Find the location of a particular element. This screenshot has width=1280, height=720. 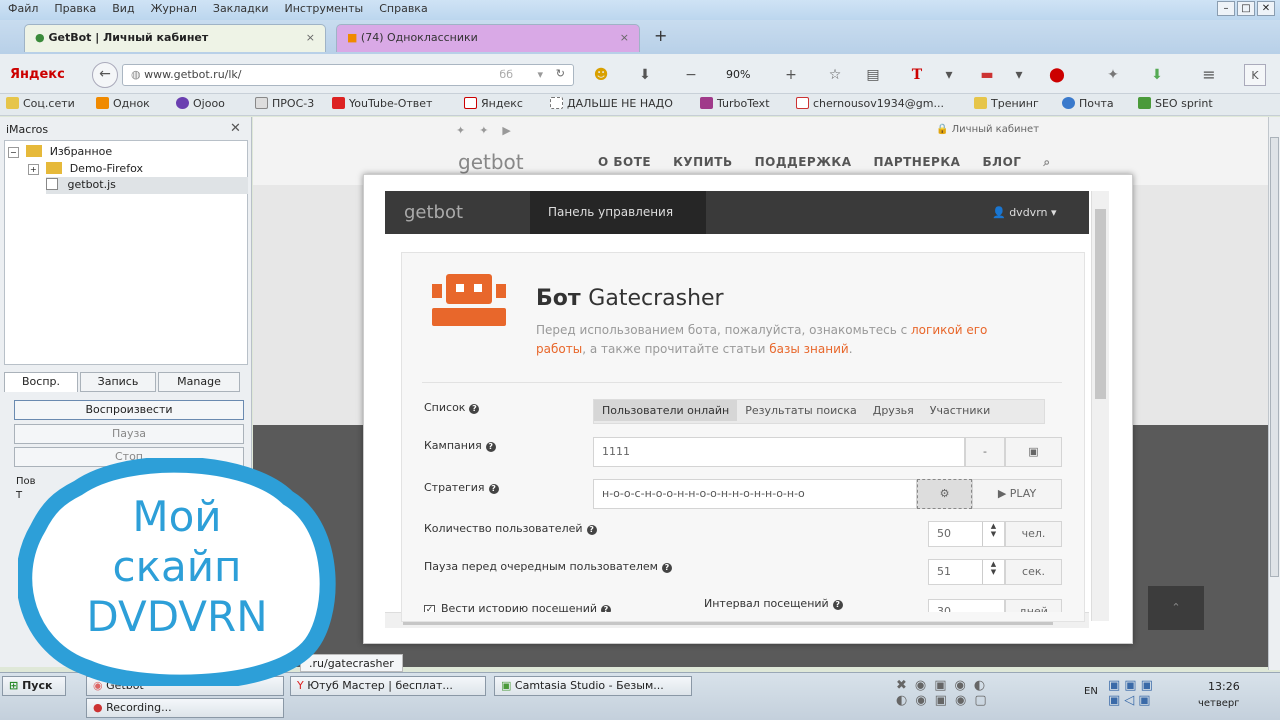

site-logo: getbot is located at coordinates (491, 162).